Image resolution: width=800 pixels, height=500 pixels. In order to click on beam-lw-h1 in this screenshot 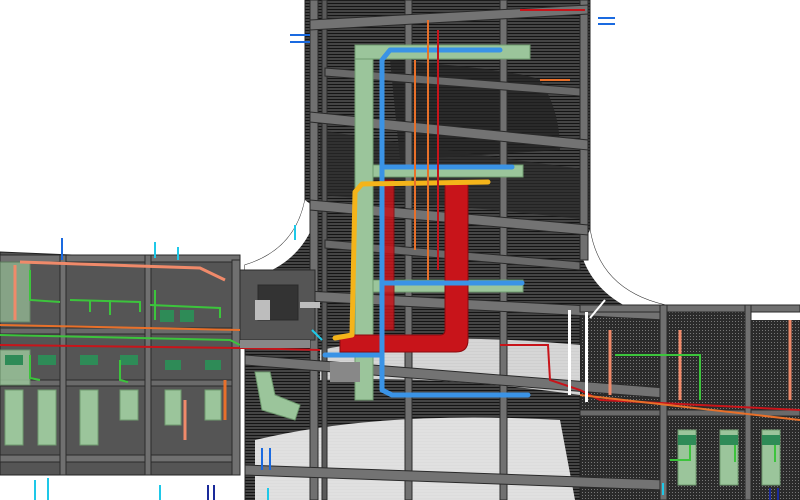, I will do `click(120, 258)`.